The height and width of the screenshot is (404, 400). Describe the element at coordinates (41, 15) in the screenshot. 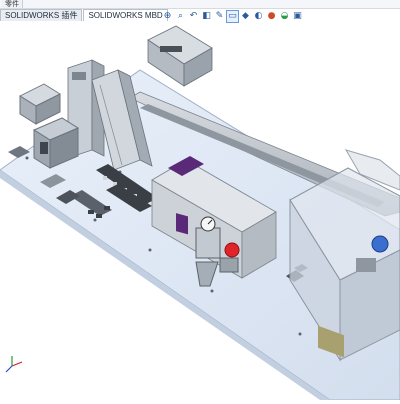

I see `tab-solidworks-addins: SOLIDWORKS 插件` at that location.